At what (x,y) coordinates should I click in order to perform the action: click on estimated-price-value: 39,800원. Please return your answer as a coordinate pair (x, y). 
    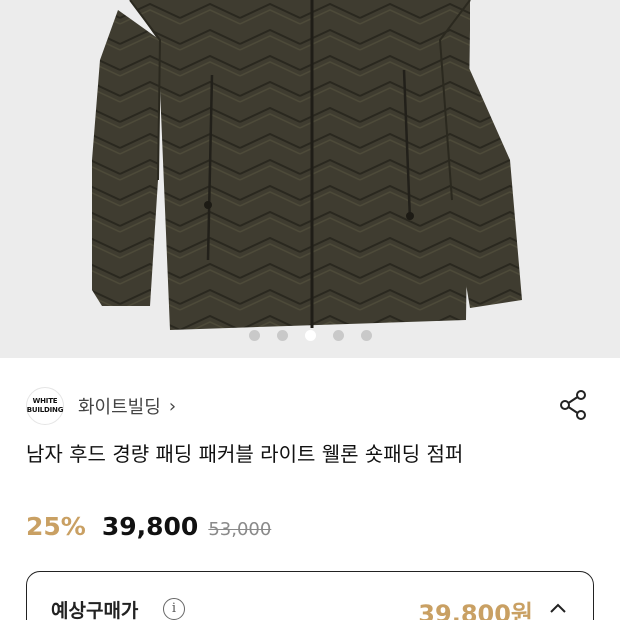
    Looking at the image, I should click on (475, 610).